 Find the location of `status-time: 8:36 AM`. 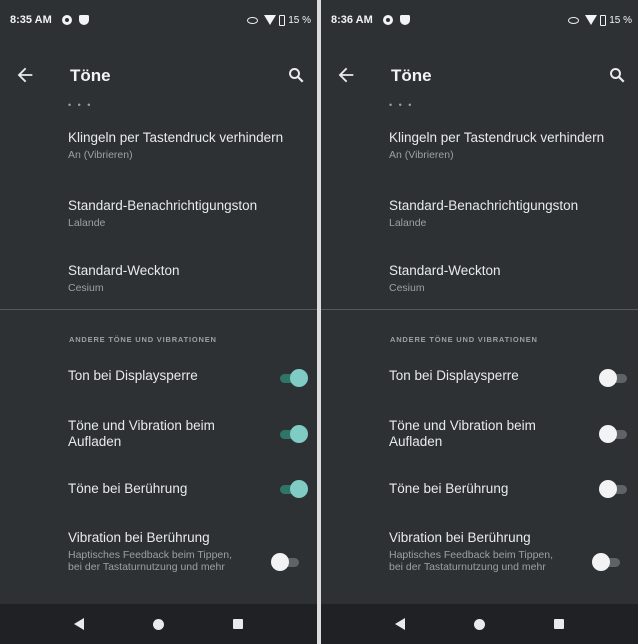

status-time: 8:36 AM is located at coordinates (352, 20).